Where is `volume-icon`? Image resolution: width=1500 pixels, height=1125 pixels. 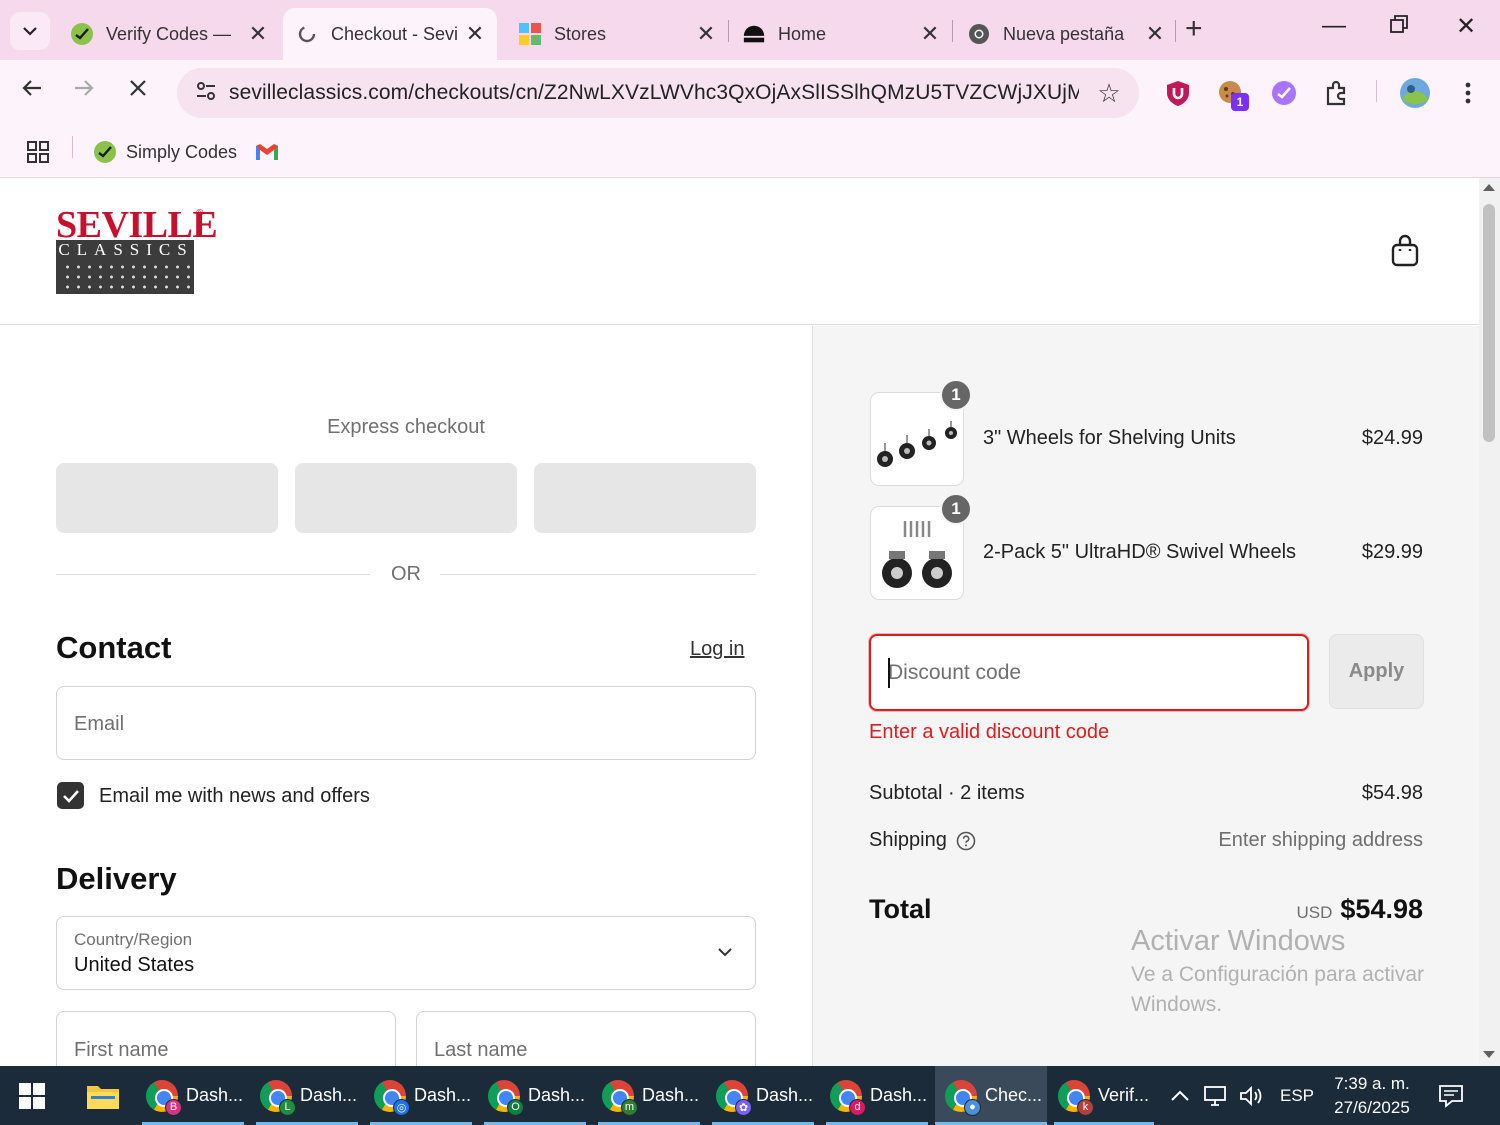 volume-icon is located at coordinates (1251, 1095).